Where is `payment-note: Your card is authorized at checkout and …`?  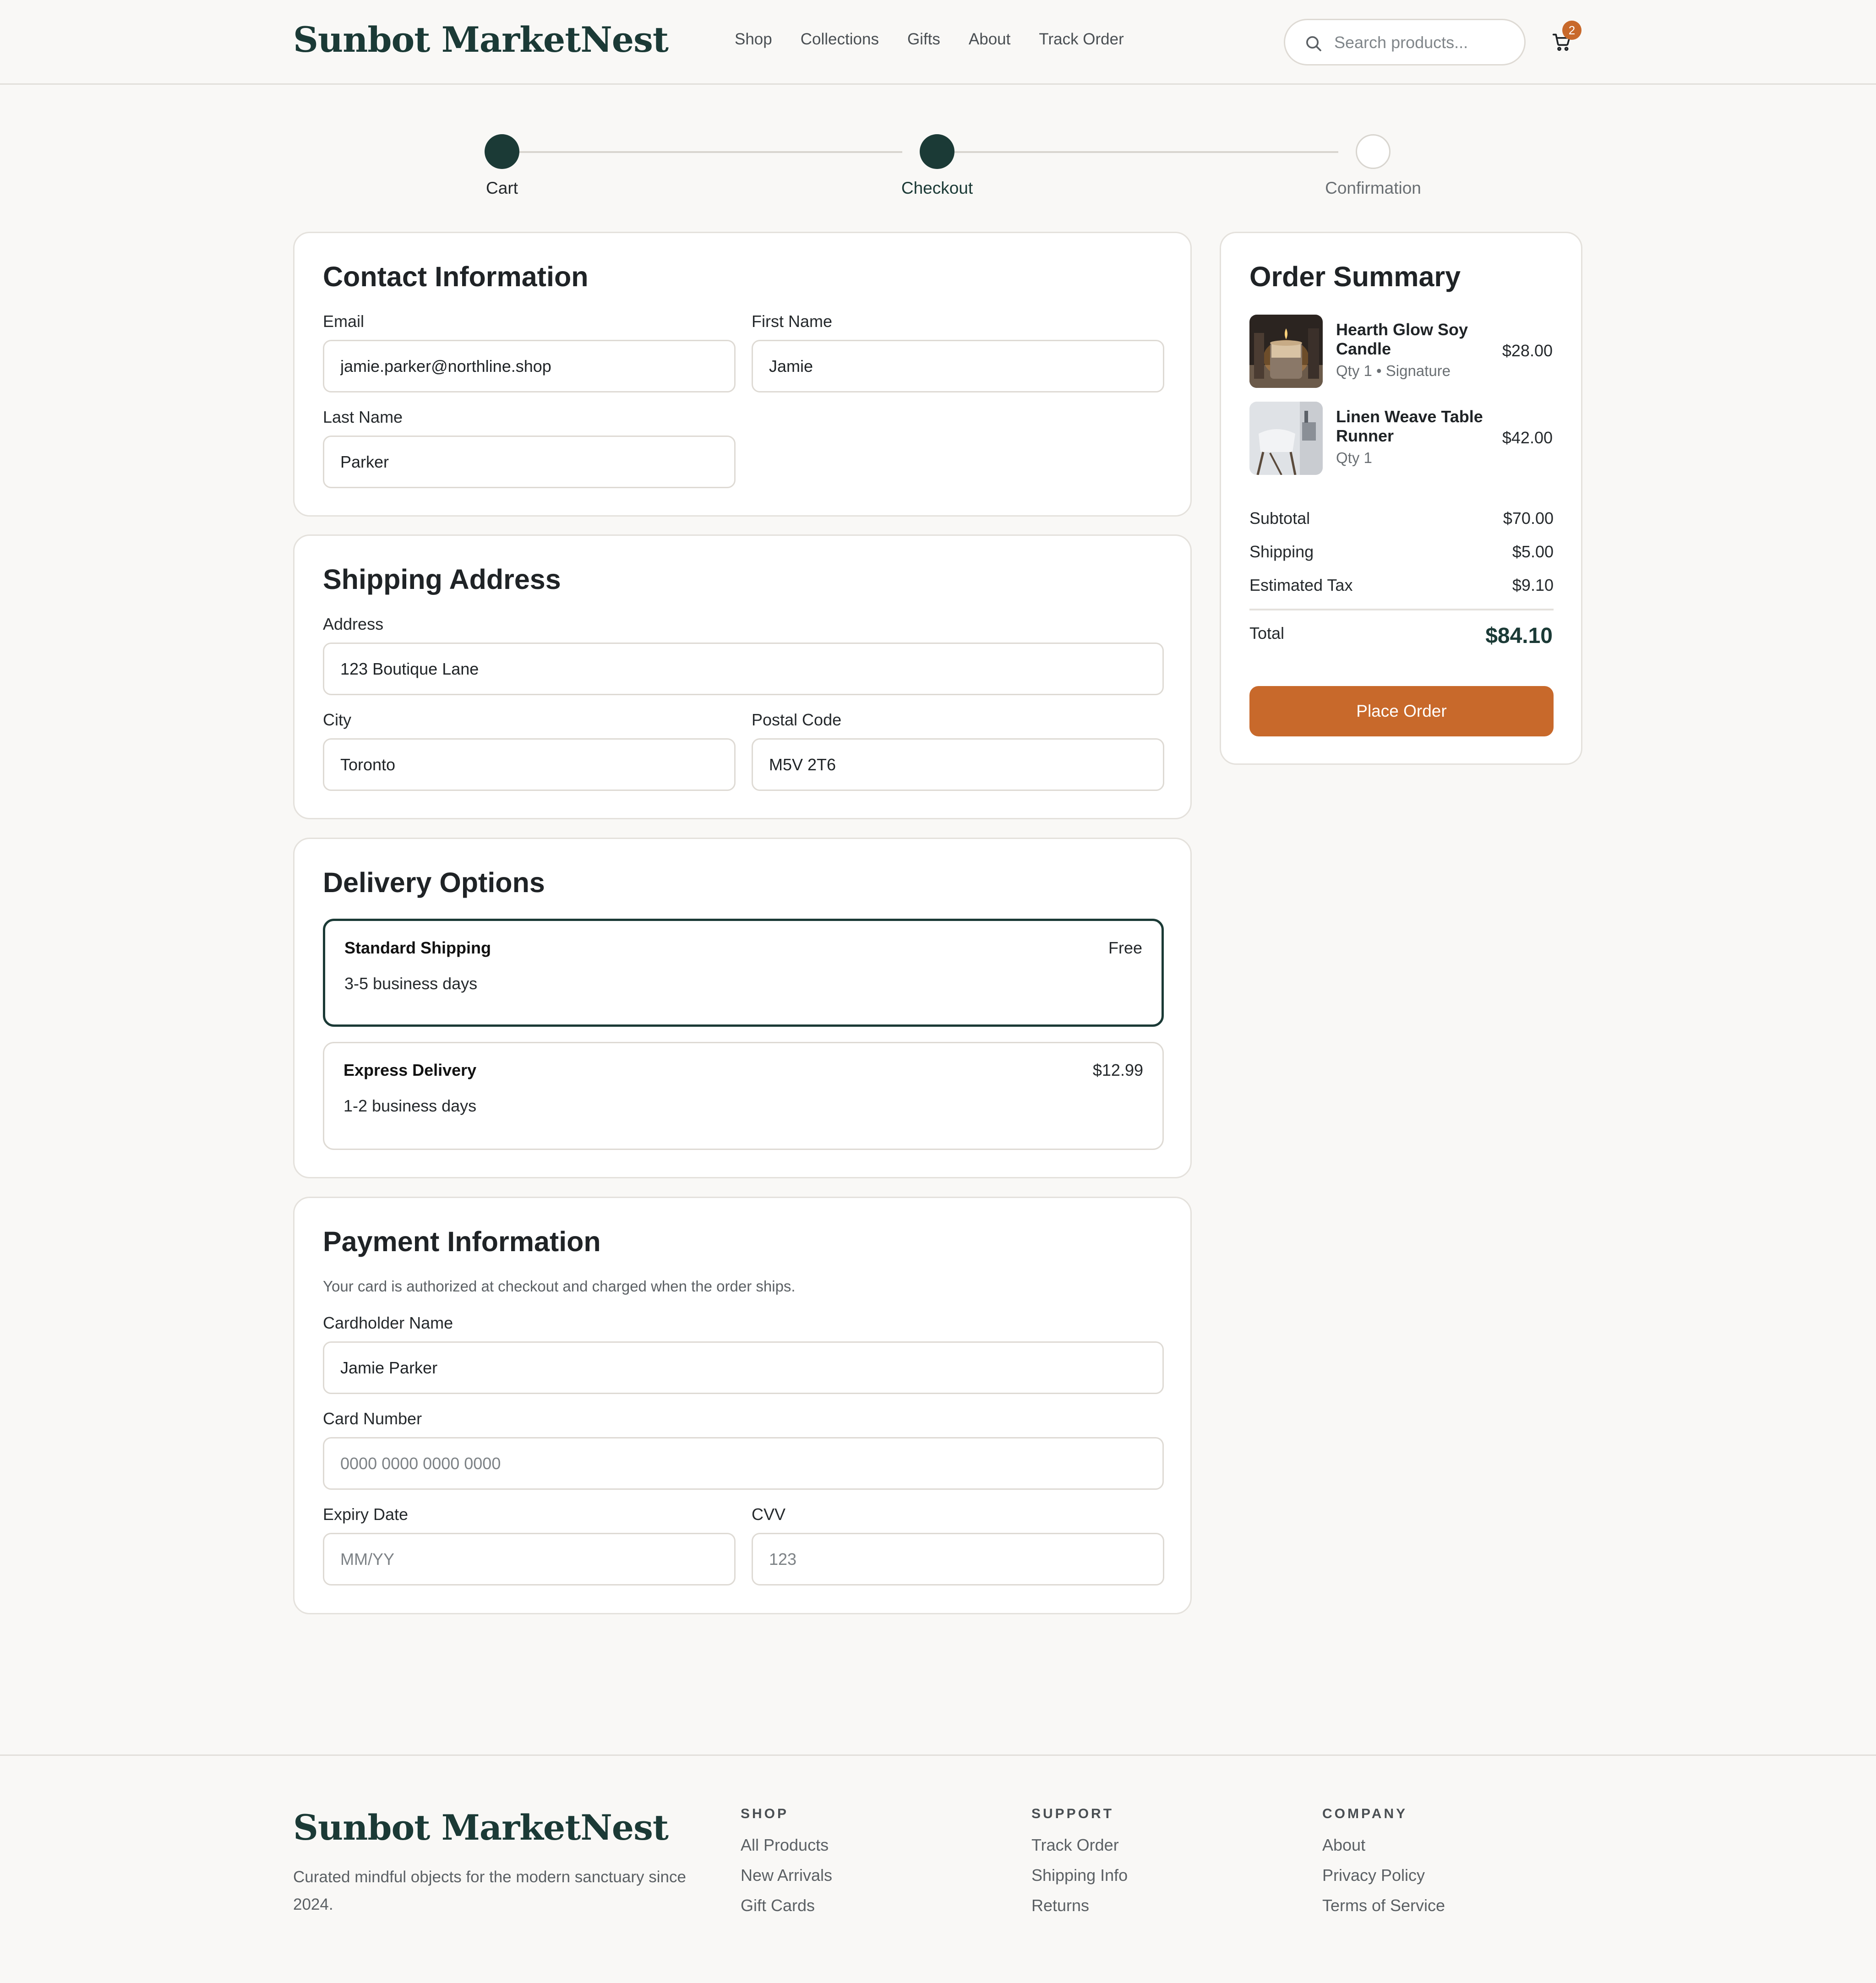
payment-note: Your card is authorized at checkout and … is located at coordinates (559, 1286).